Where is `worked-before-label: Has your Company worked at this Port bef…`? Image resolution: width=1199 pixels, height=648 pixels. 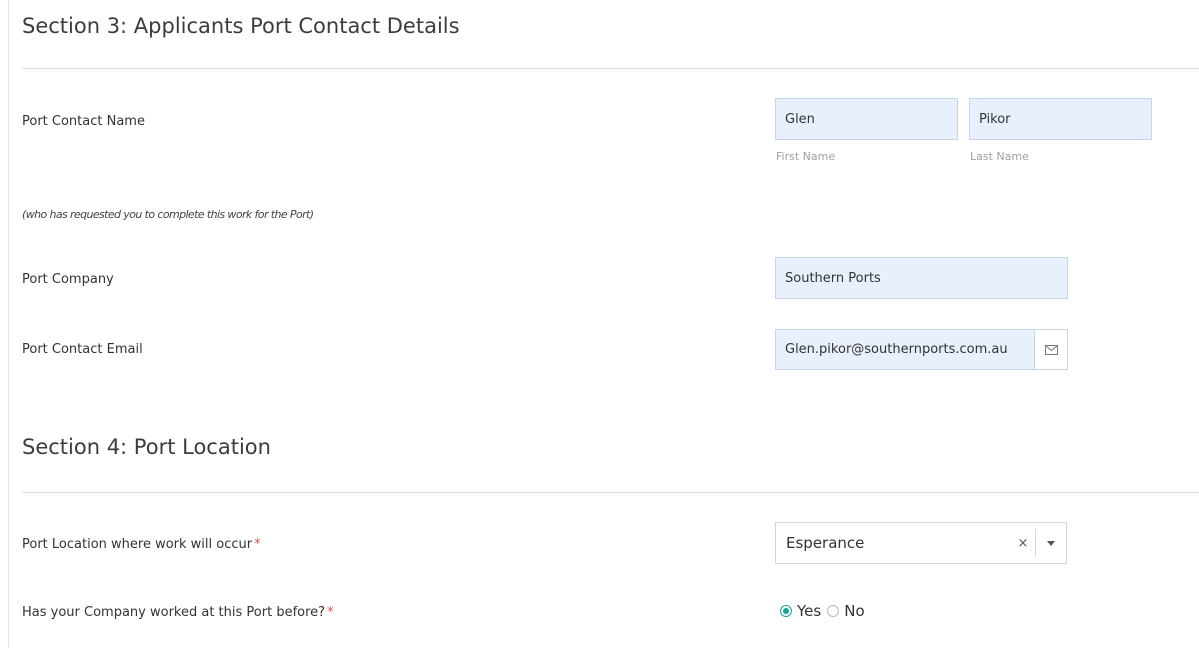
worked-before-label: Has your Company worked at this Port bef… is located at coordinates (178, 612).